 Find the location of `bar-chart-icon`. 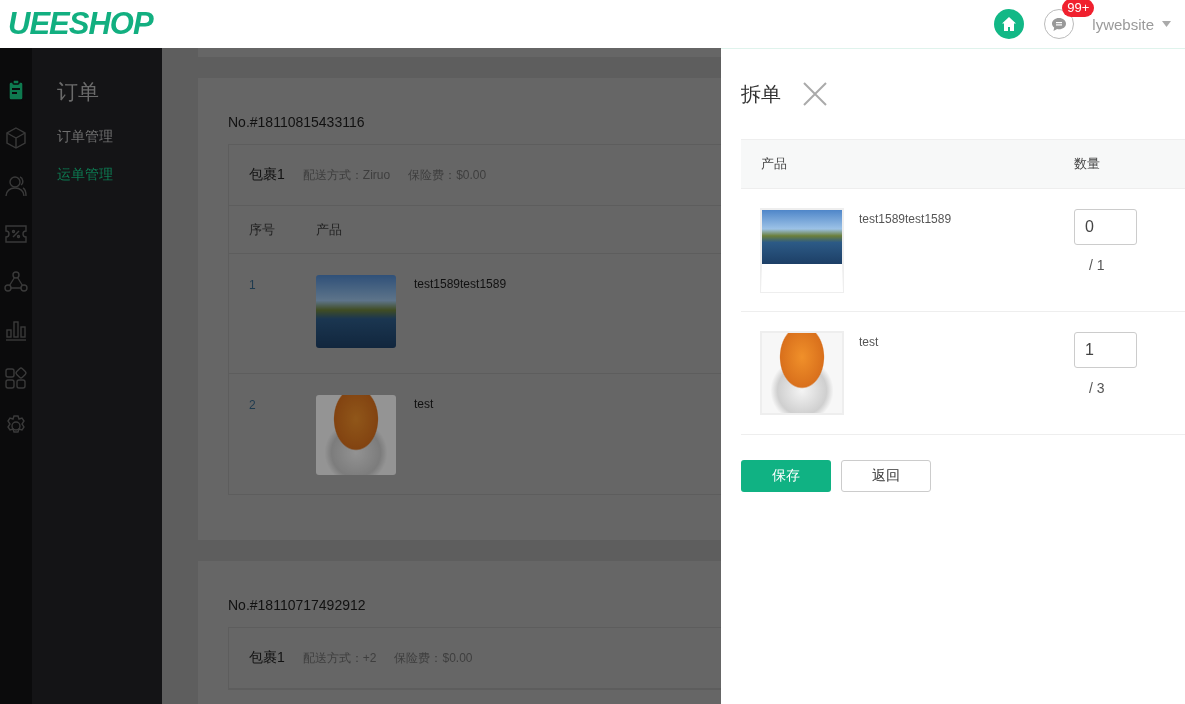

bar-chart-icon is located at coordinates (16, 330).